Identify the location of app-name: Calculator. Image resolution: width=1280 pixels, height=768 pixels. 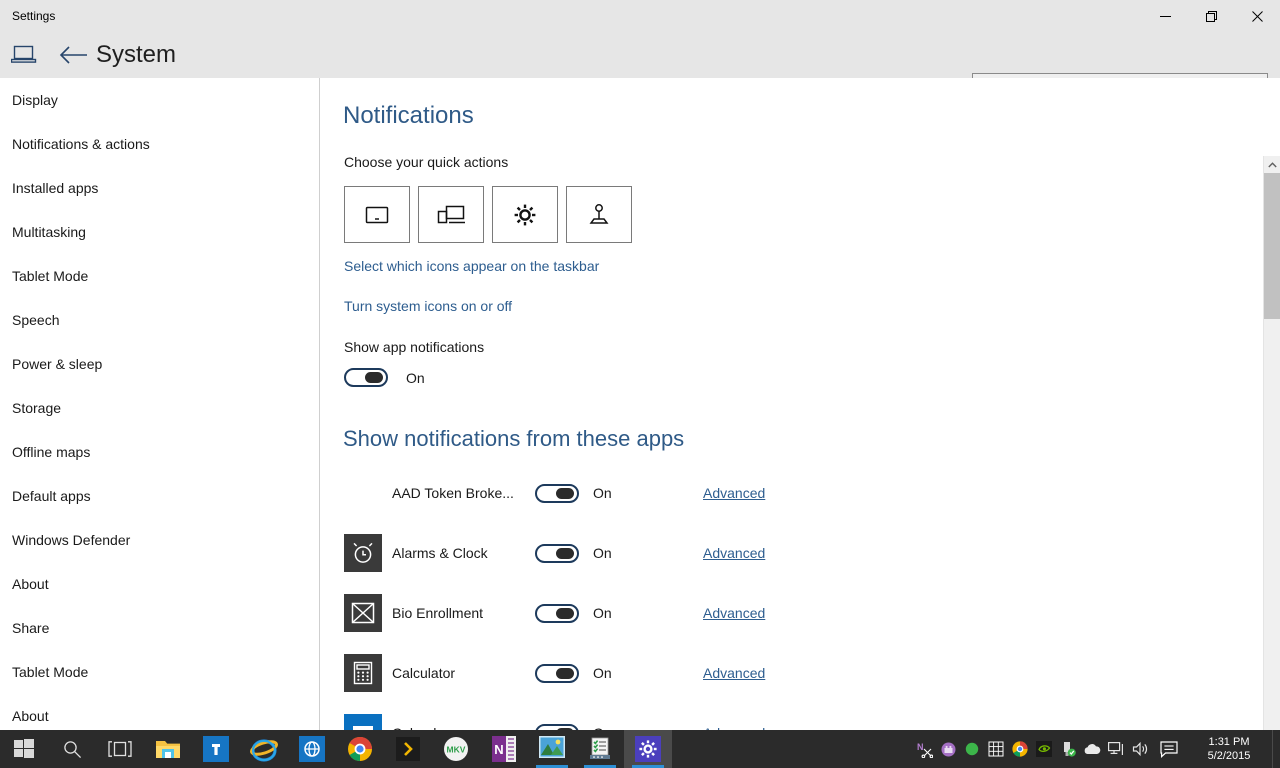
(424, 673).